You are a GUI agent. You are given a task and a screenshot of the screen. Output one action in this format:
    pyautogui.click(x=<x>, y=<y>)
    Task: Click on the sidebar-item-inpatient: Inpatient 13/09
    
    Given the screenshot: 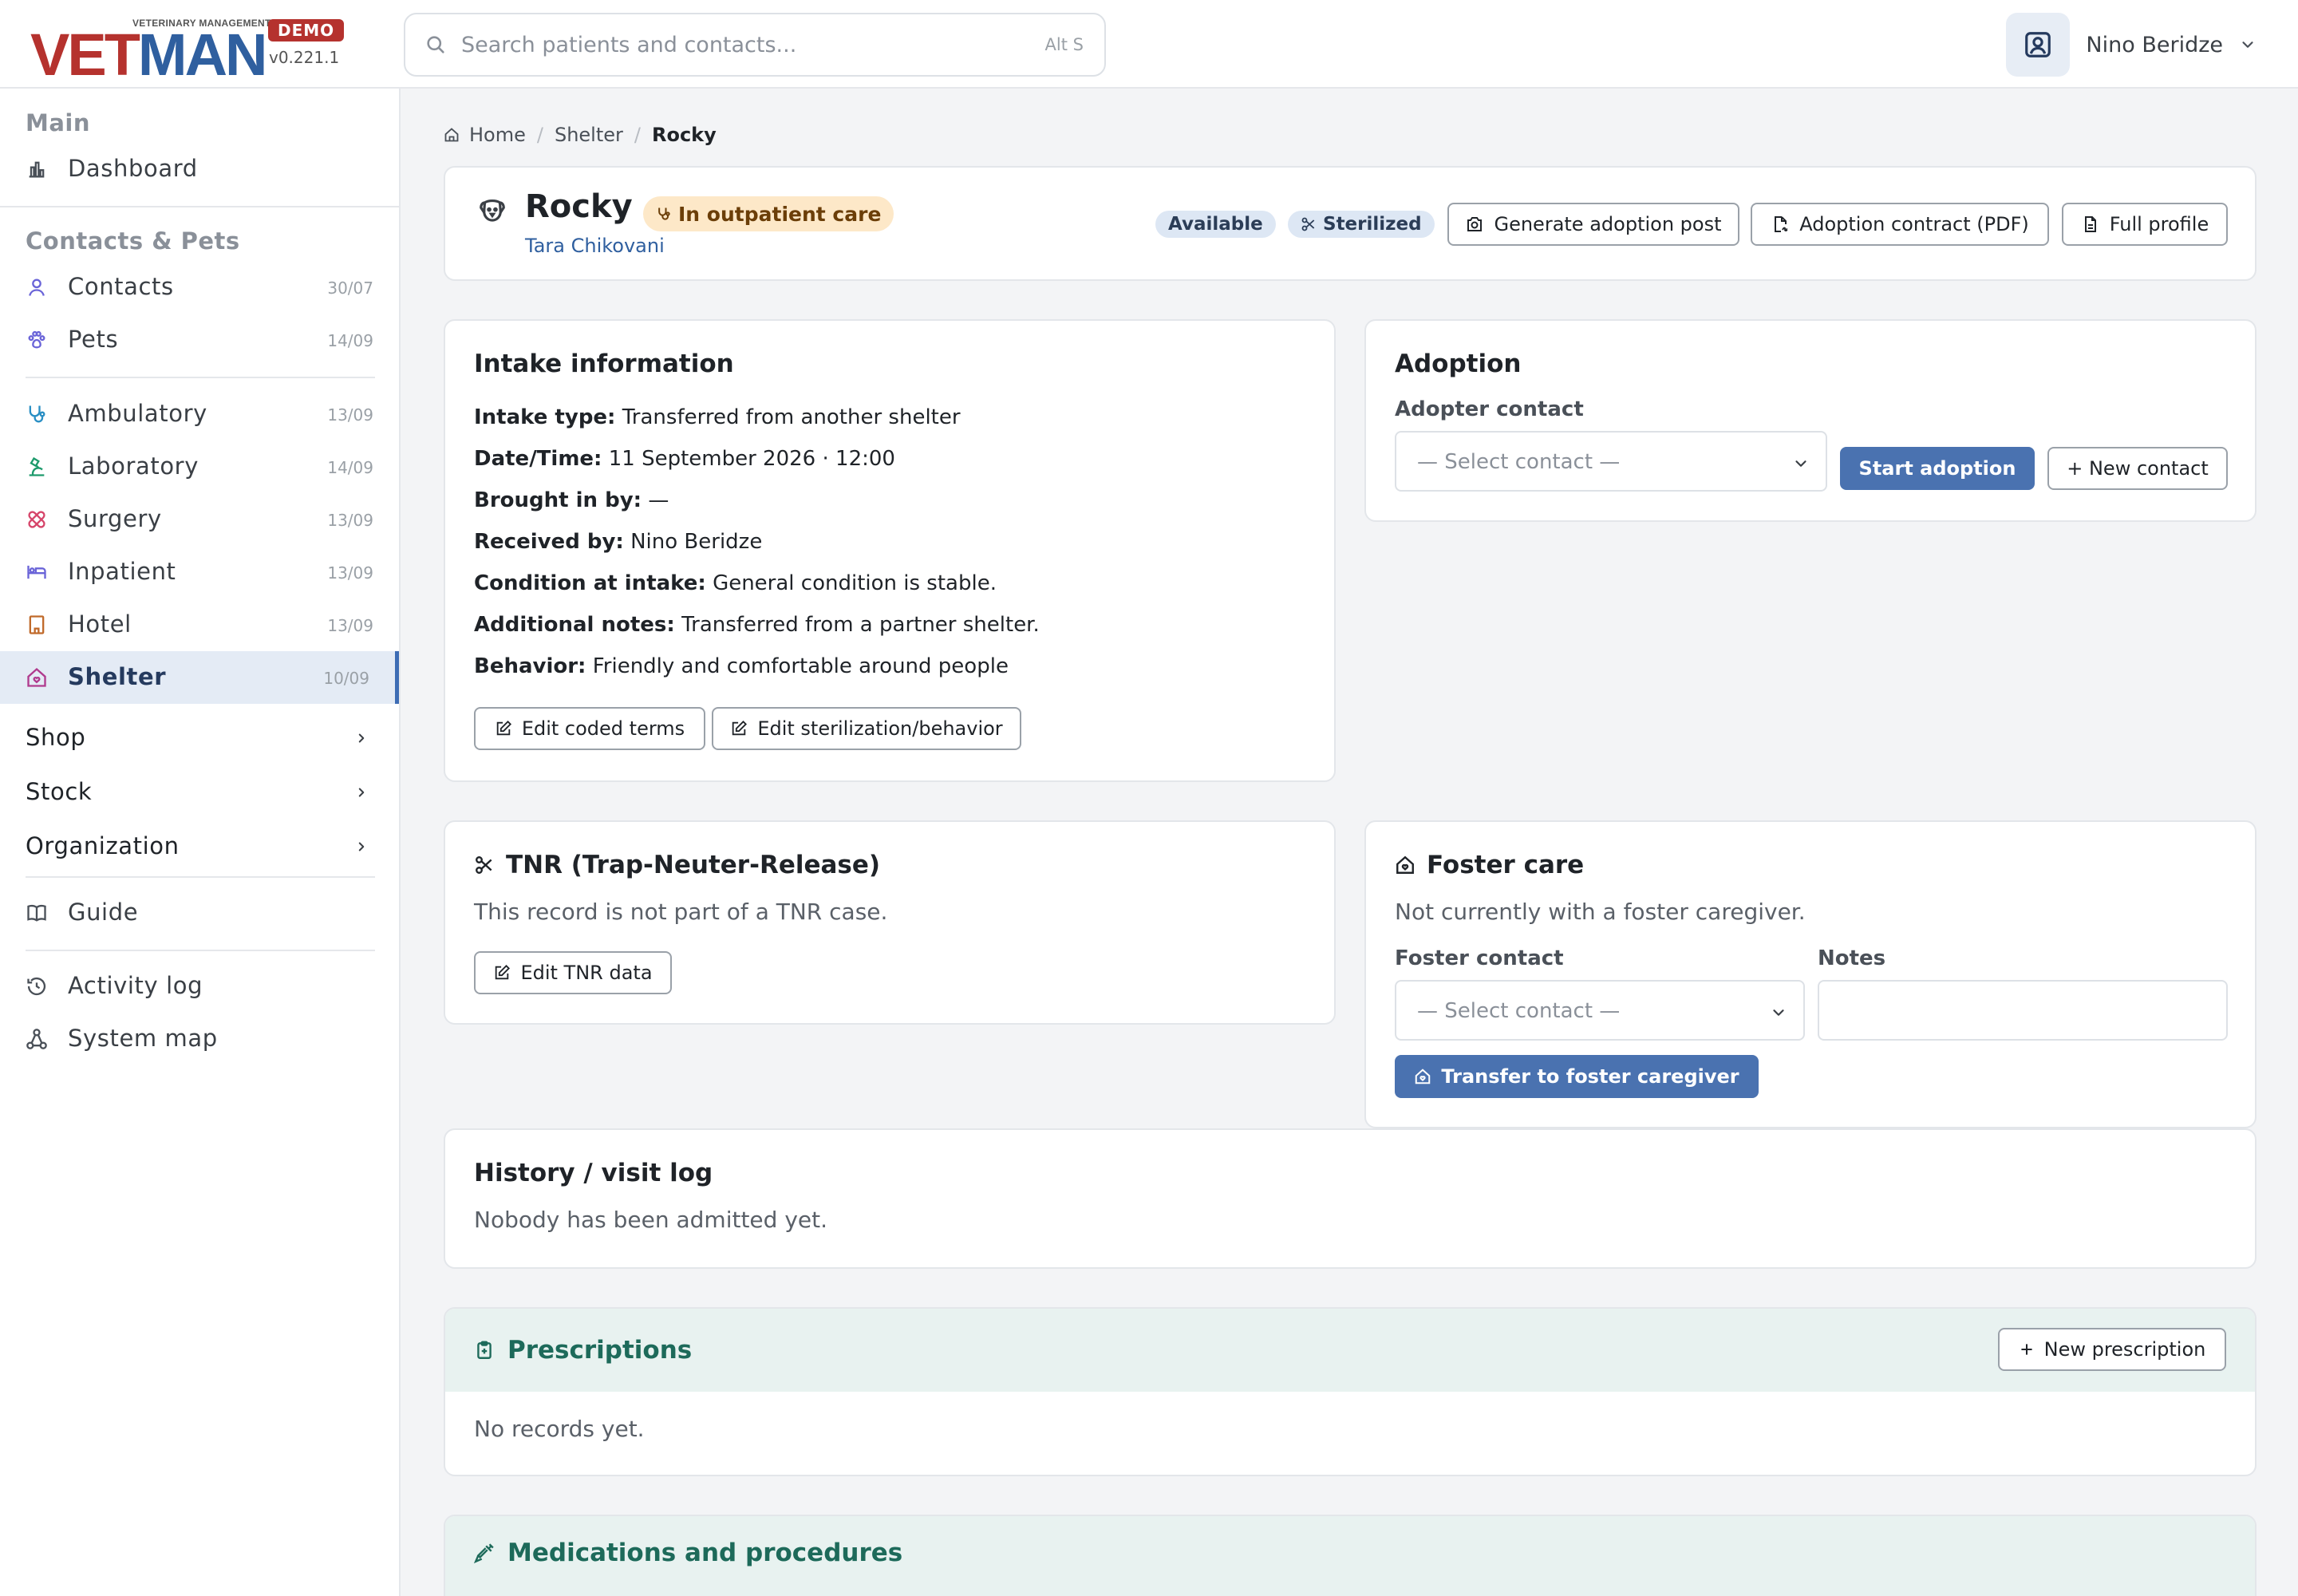 What is the action you would take?
    pyautogui.click(x=200, y=572)
    